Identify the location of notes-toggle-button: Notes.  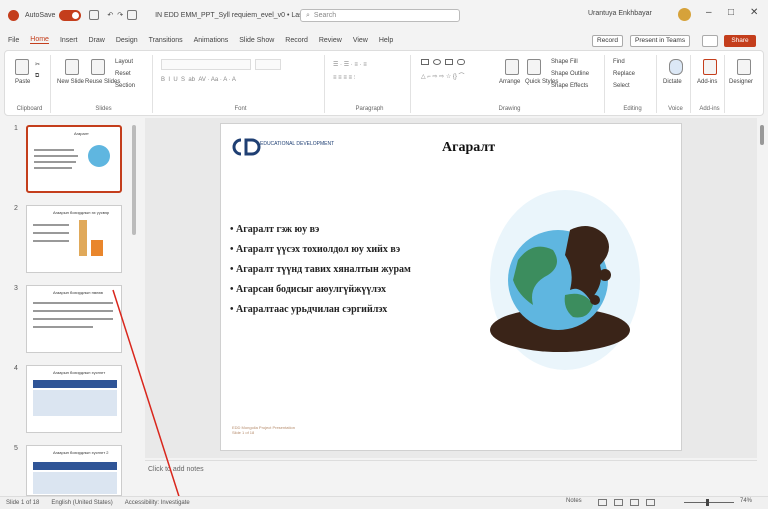
(574, 501).